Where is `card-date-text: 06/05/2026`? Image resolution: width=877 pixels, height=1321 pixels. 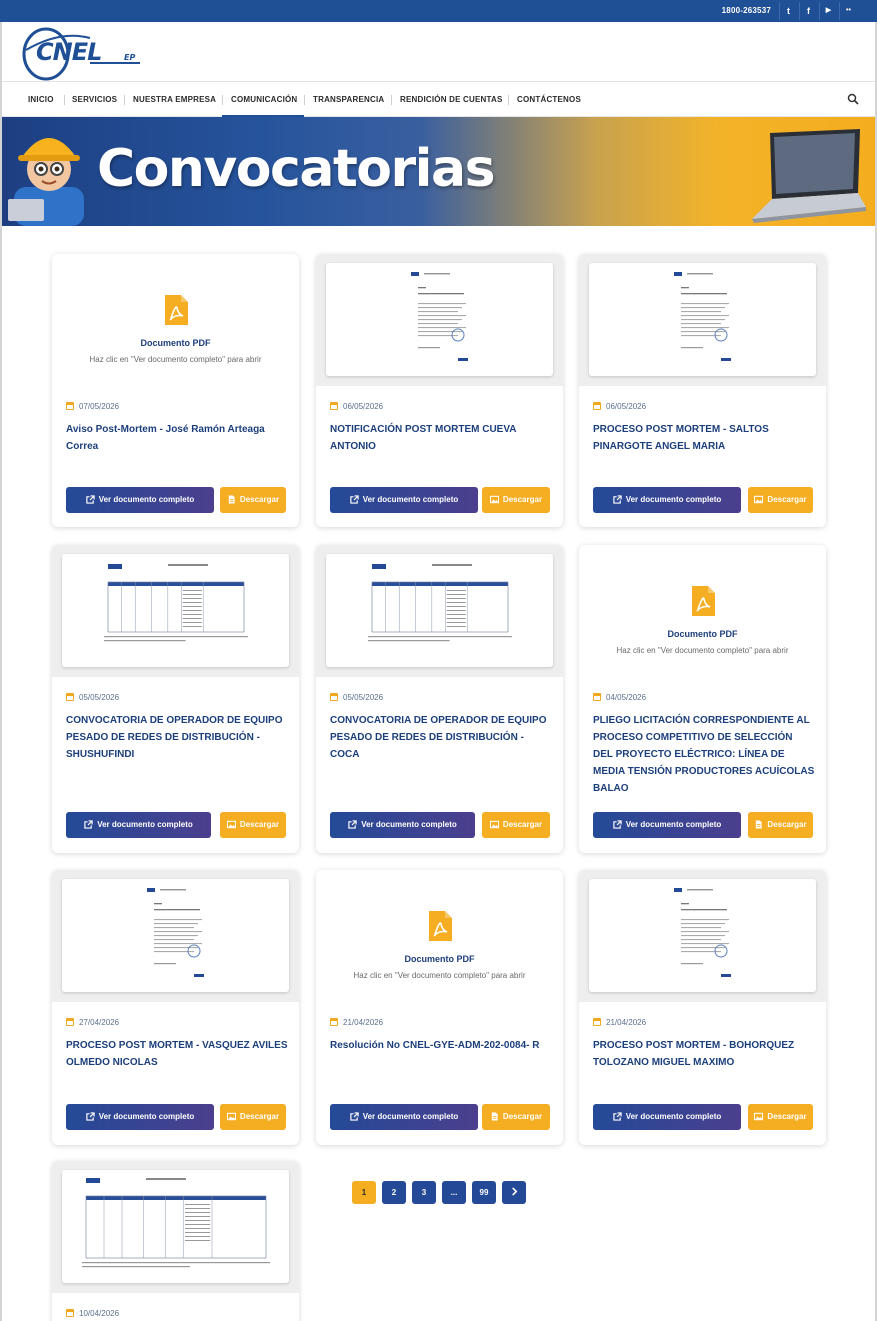
card-date-text: 06/05/2026 is located at coordinates (626, 406).